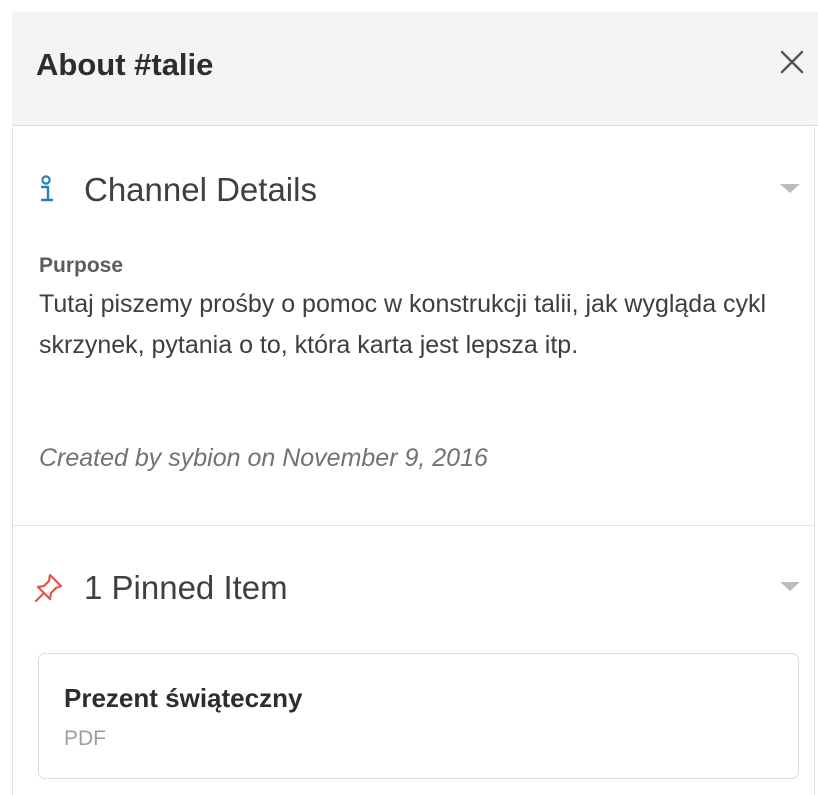  Describe the element at coordinates (183, 698) in the screenshot. I see `pinned-item-title: Prezent świąteczny` at that location.